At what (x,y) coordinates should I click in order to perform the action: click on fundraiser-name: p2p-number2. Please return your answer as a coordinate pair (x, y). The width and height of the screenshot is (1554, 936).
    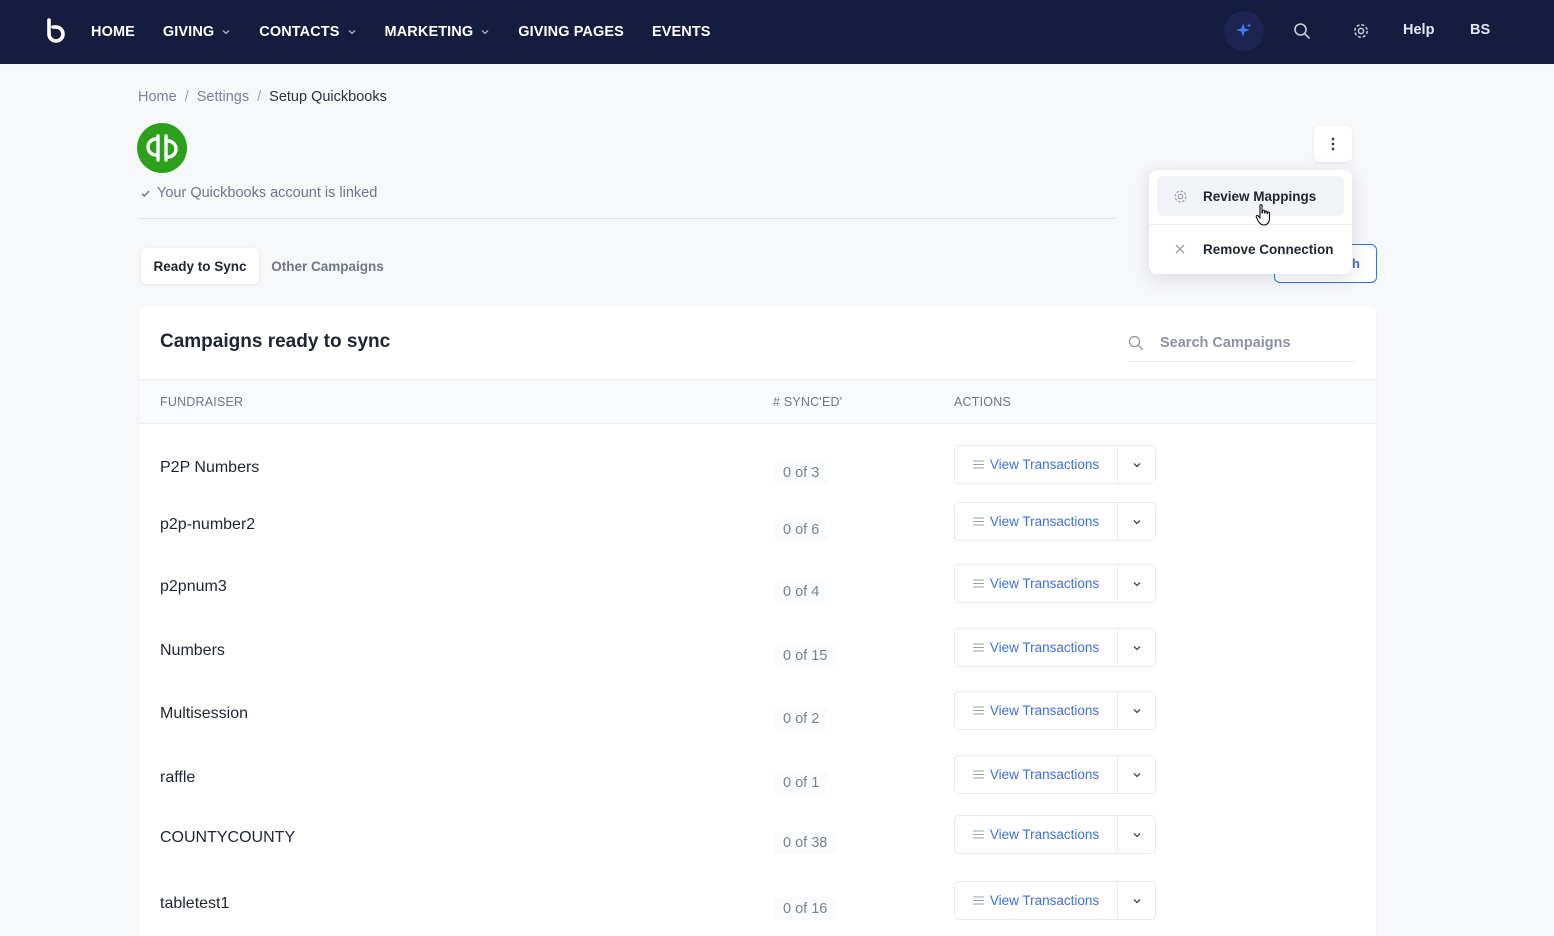
    Looking at the image, I should click on (207, 525).